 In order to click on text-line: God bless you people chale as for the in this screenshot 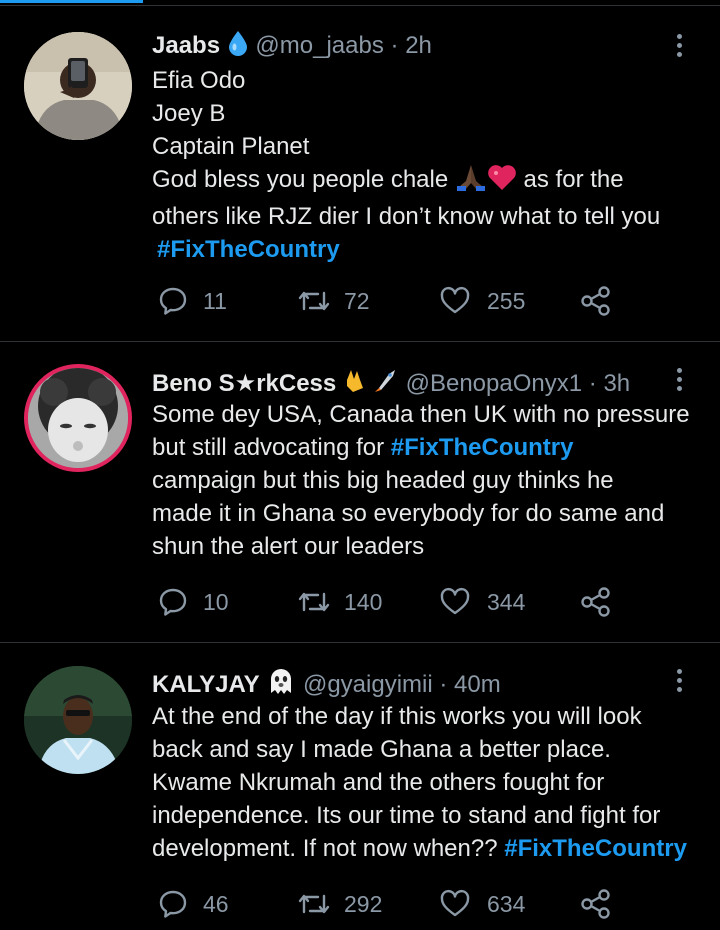, I will do `click(432, 181)`.